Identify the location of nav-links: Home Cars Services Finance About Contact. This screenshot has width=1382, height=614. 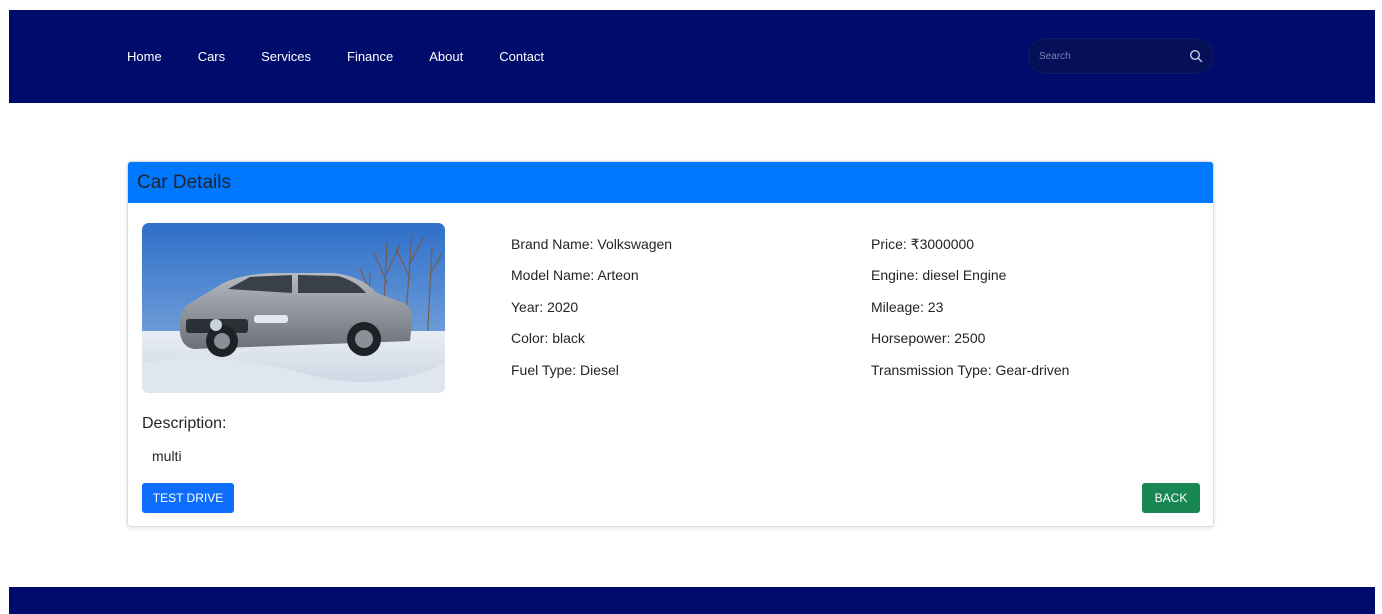
(353, 56).